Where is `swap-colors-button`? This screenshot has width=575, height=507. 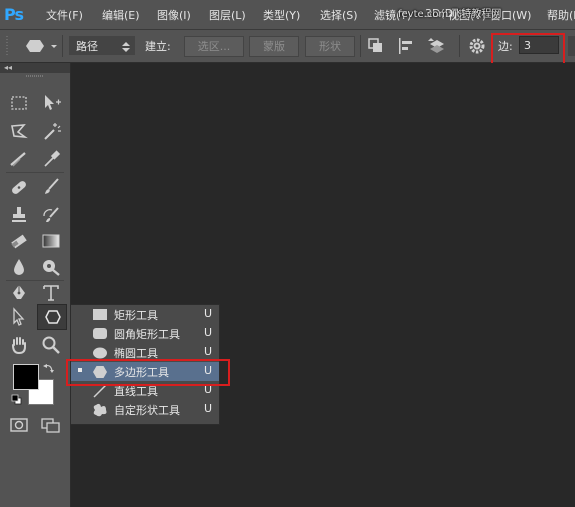
swap-colors-button is located at coordinates (49, 368).